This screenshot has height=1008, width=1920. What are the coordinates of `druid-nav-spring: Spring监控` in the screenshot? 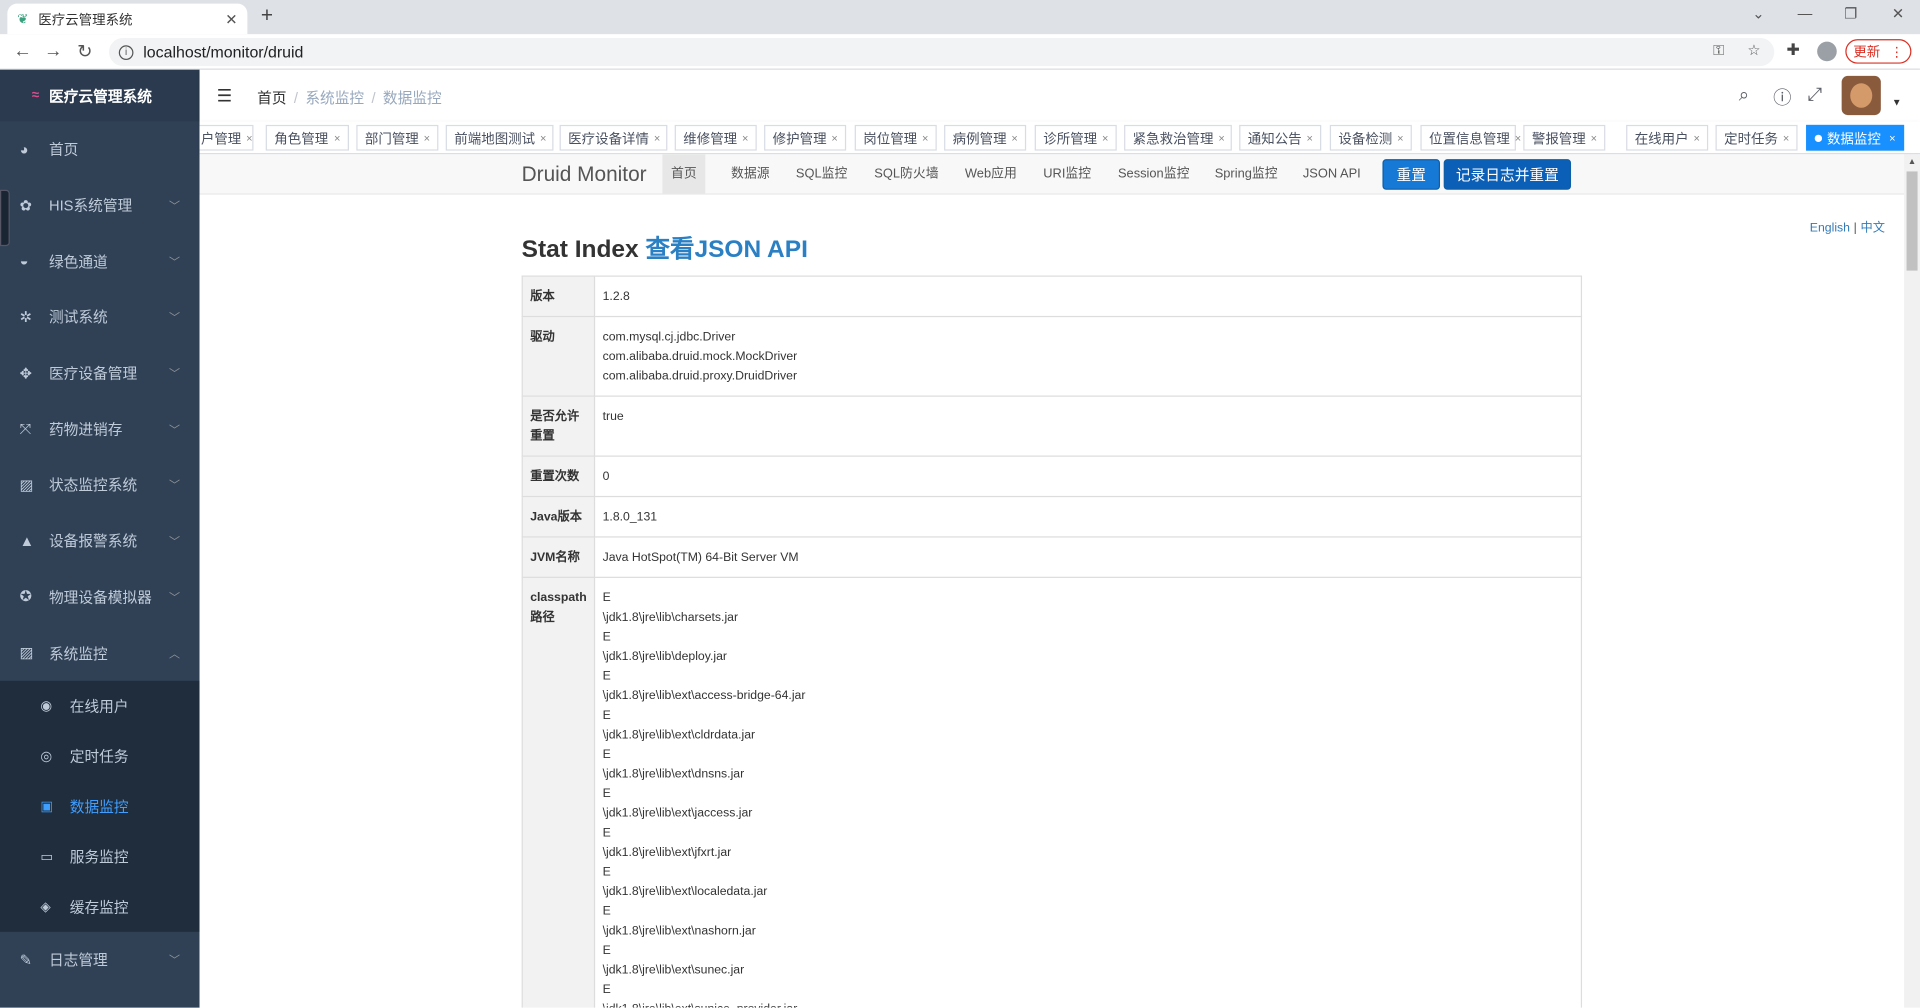 It's located at (1246, 173).